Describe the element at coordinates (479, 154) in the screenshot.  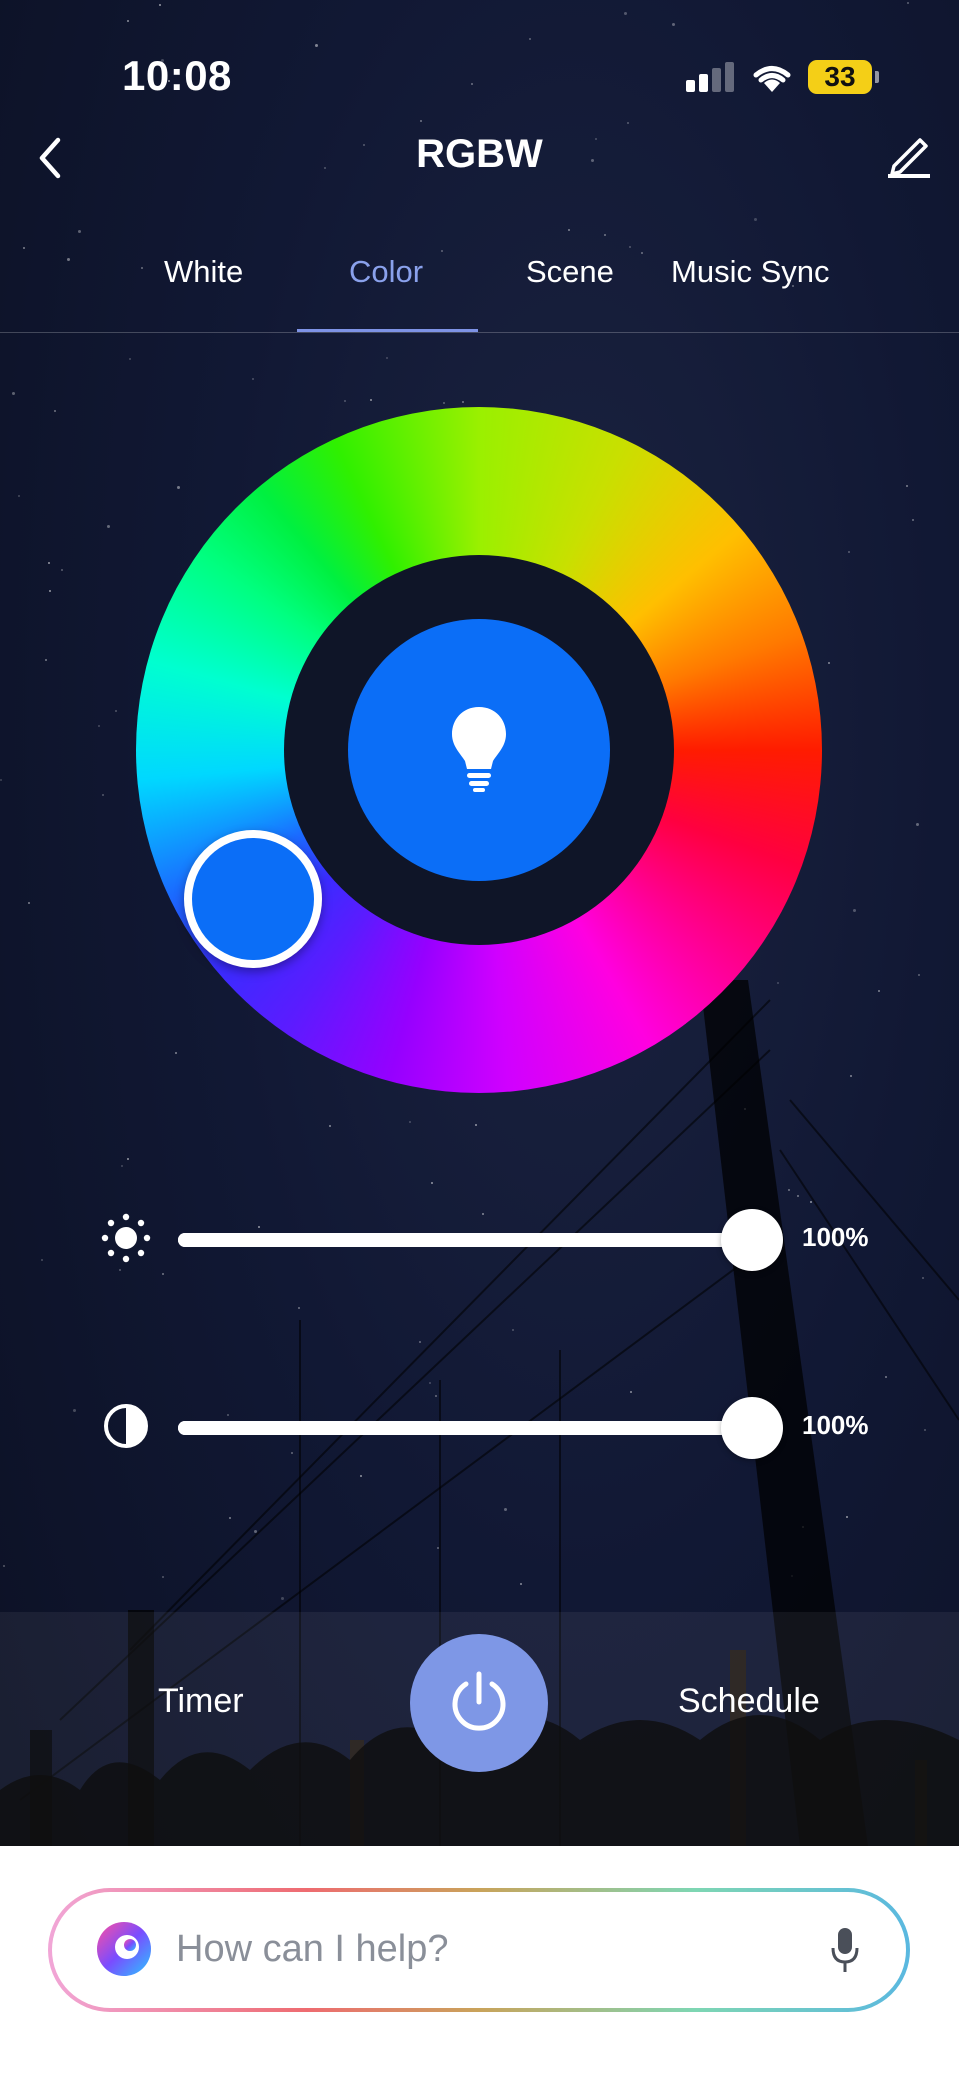
I see `page-title: RGBW` at that location.